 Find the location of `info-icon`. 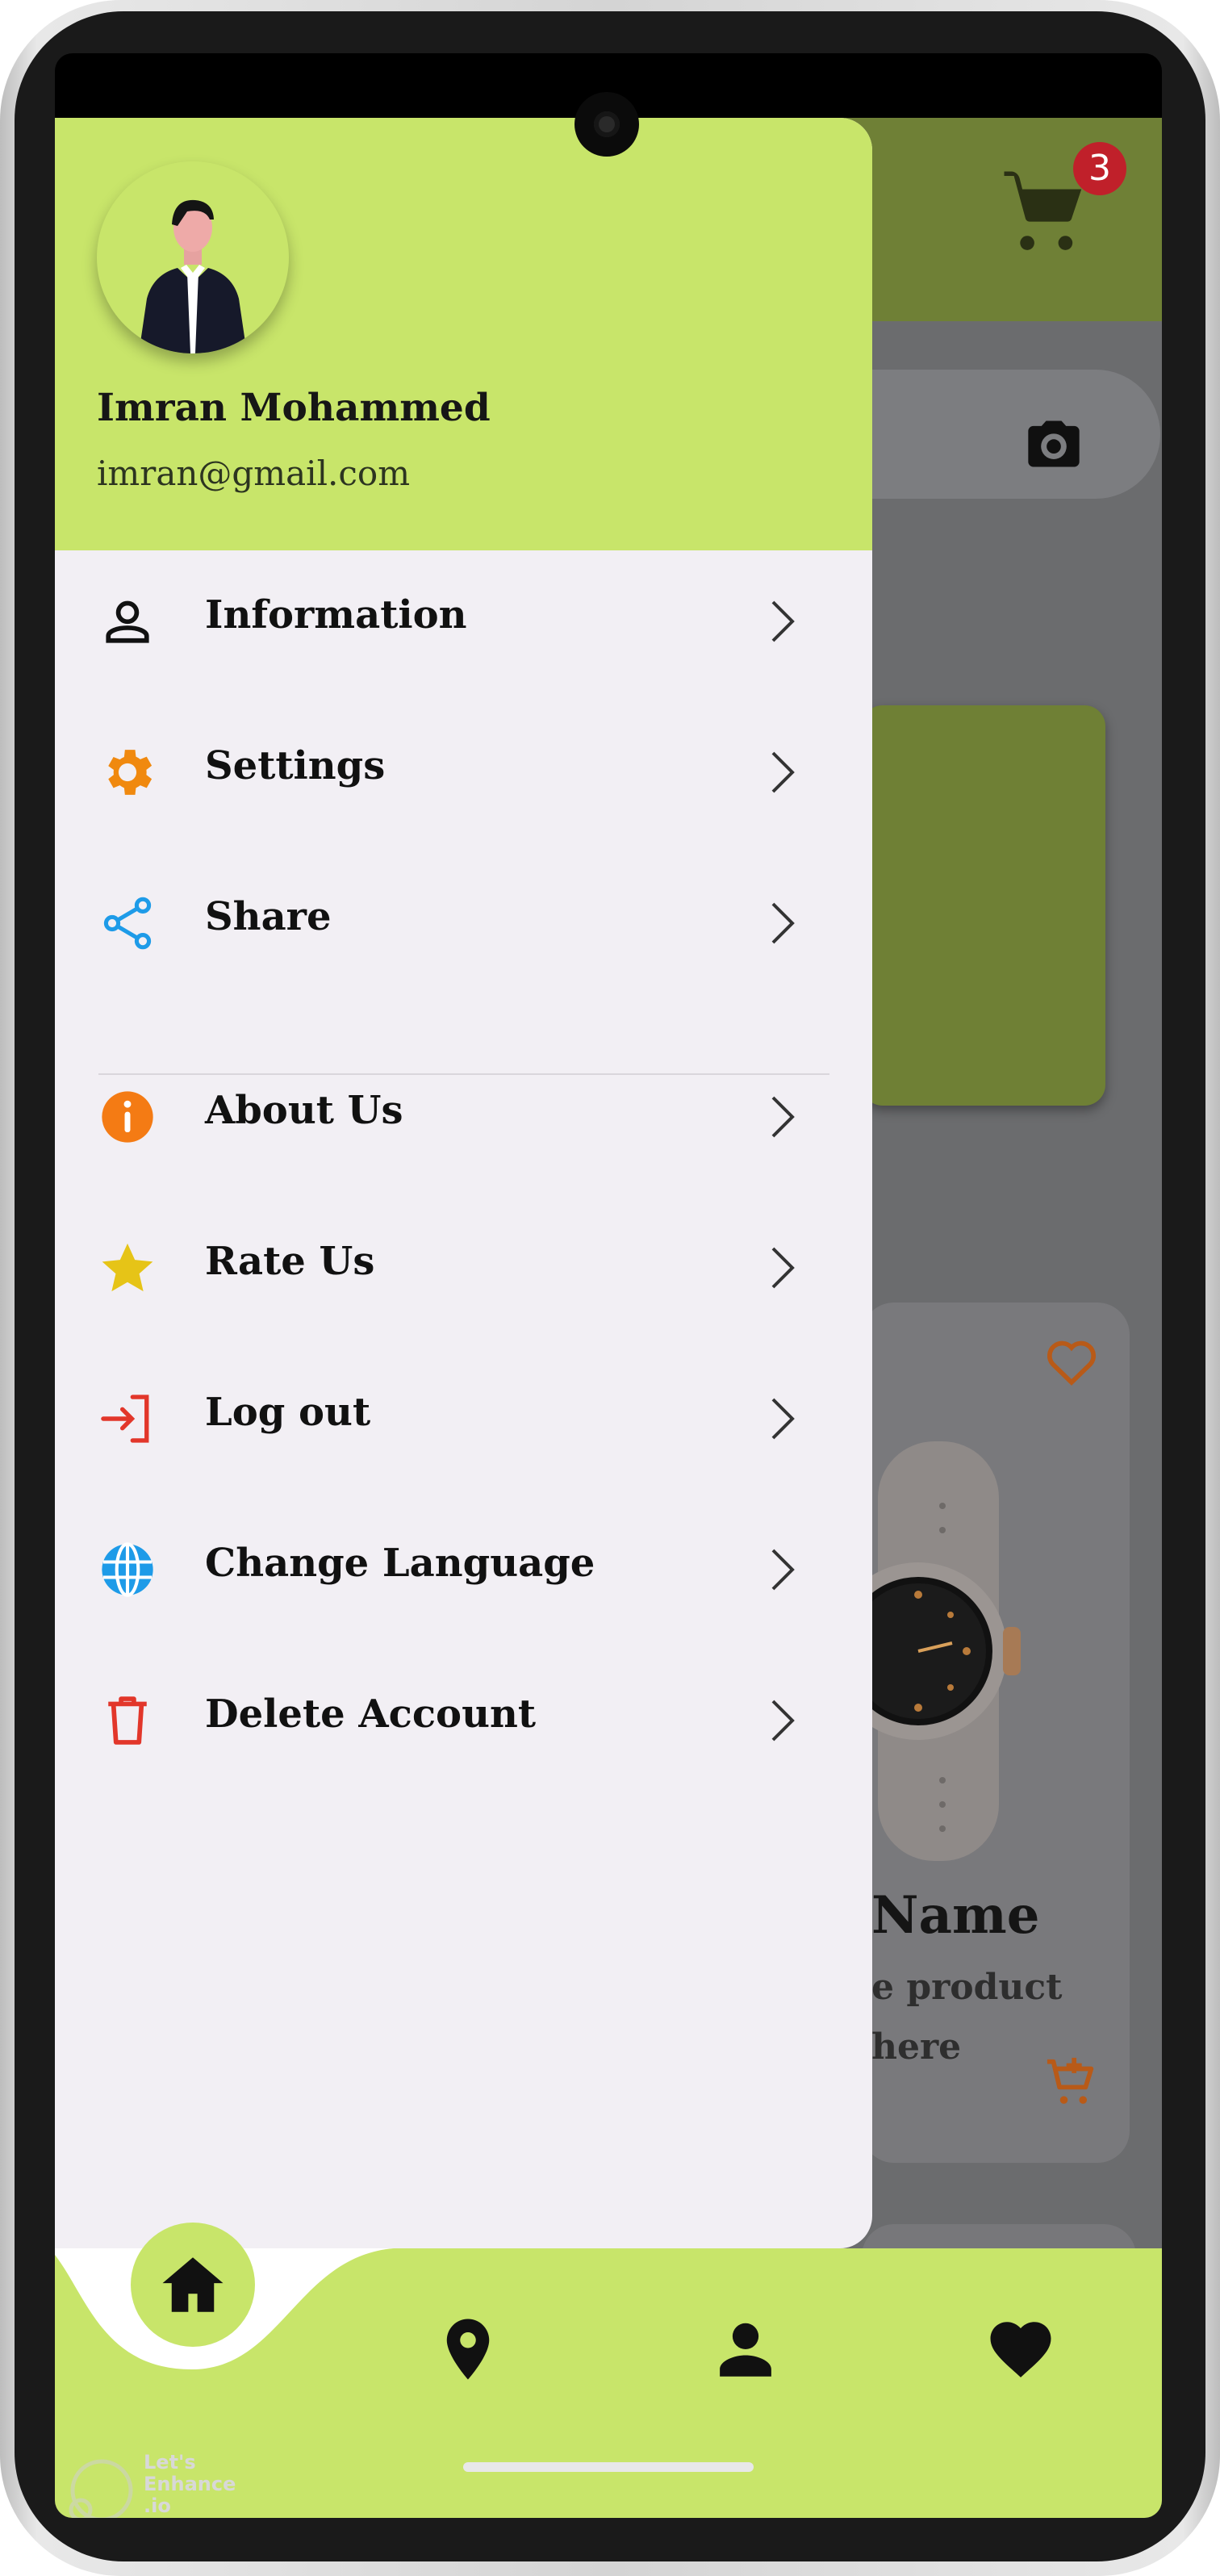

info-icon is located at coordinates (127, 1117).